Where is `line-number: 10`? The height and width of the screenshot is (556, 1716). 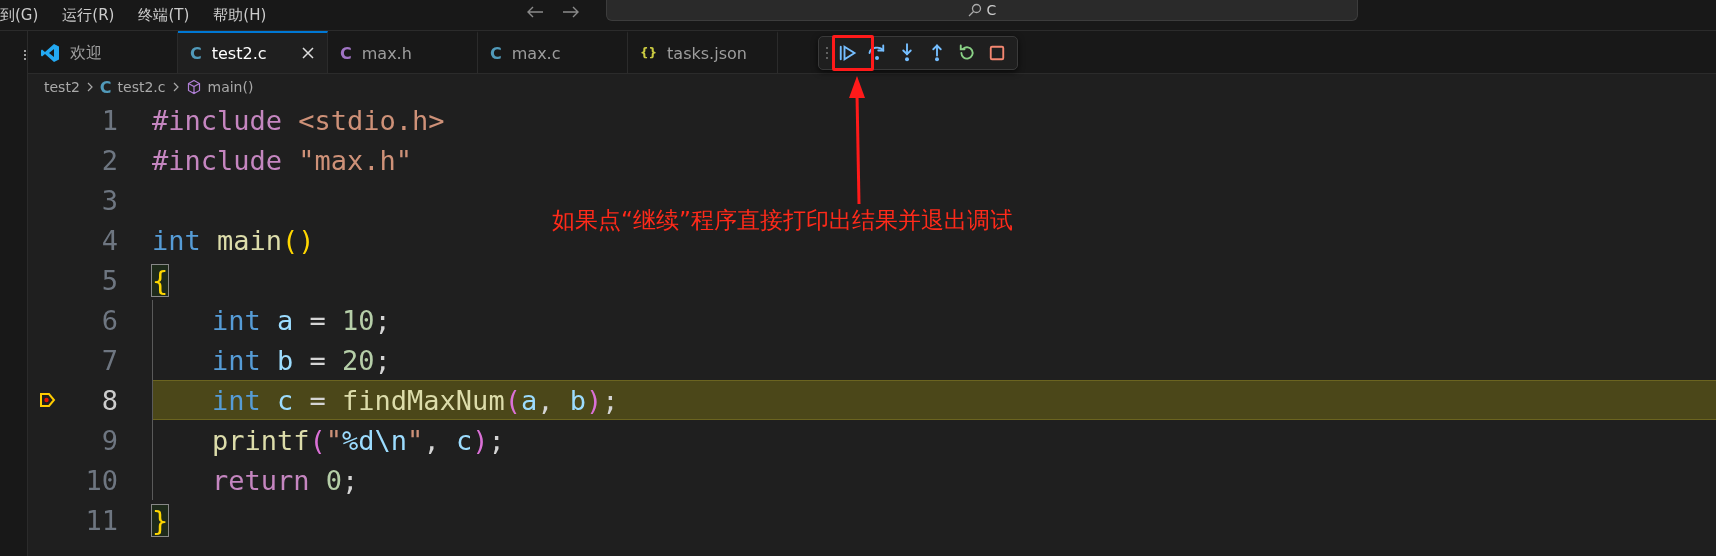 line-number: 10 is located at coordinates (101, 480).